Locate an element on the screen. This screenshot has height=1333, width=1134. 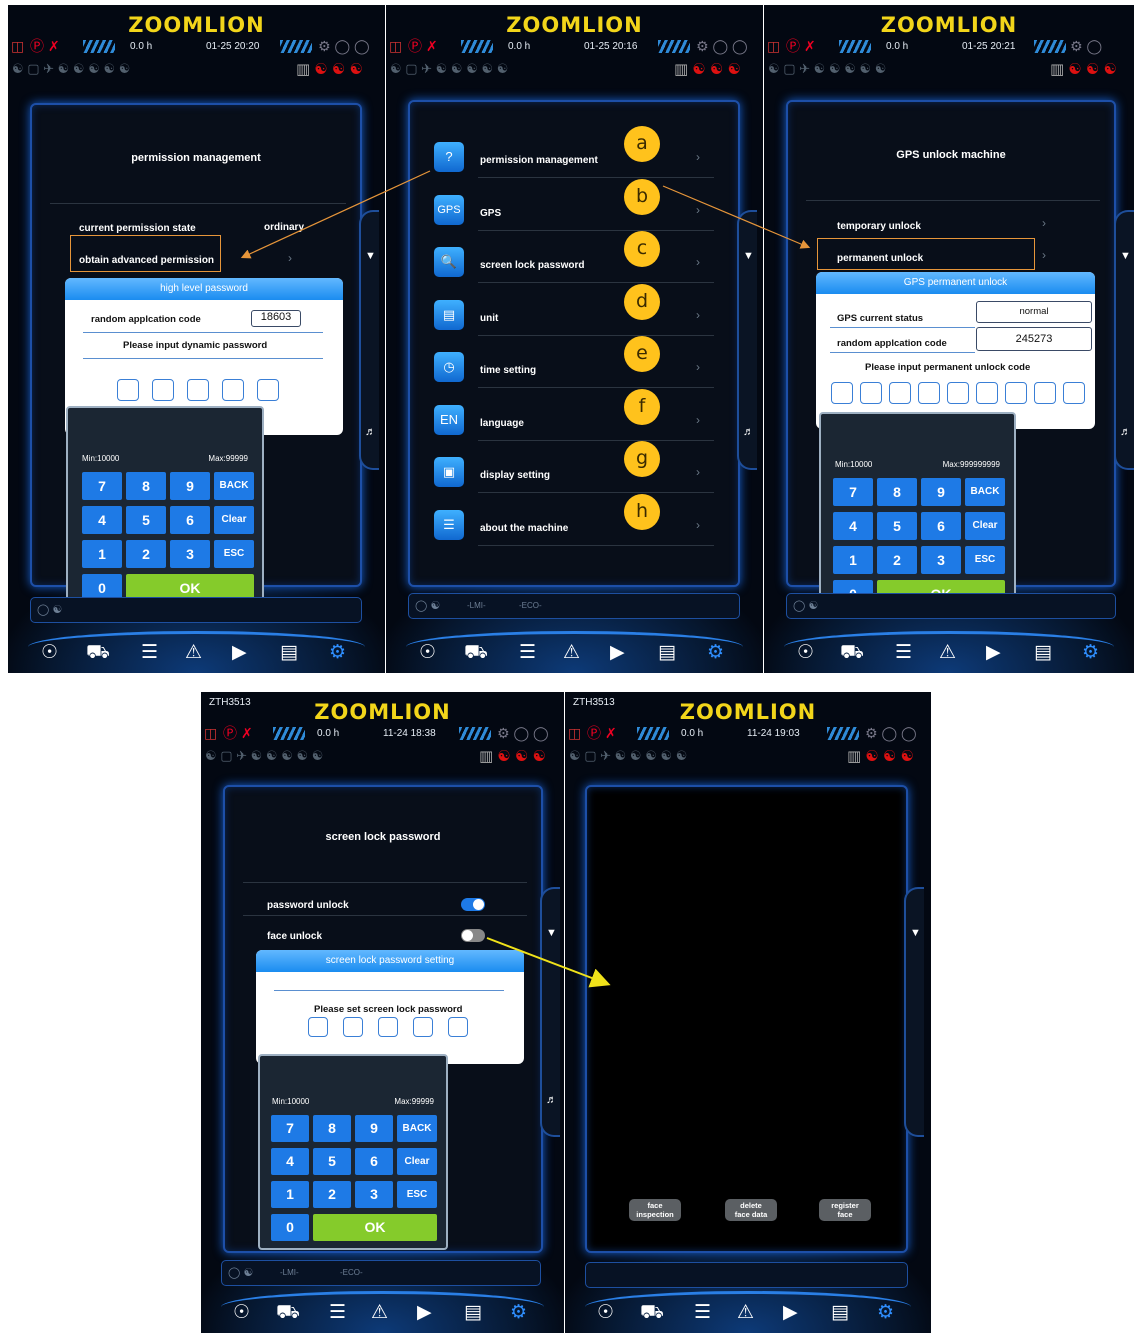
chevron-right-icon: › is located at coordinates (1044, 223).